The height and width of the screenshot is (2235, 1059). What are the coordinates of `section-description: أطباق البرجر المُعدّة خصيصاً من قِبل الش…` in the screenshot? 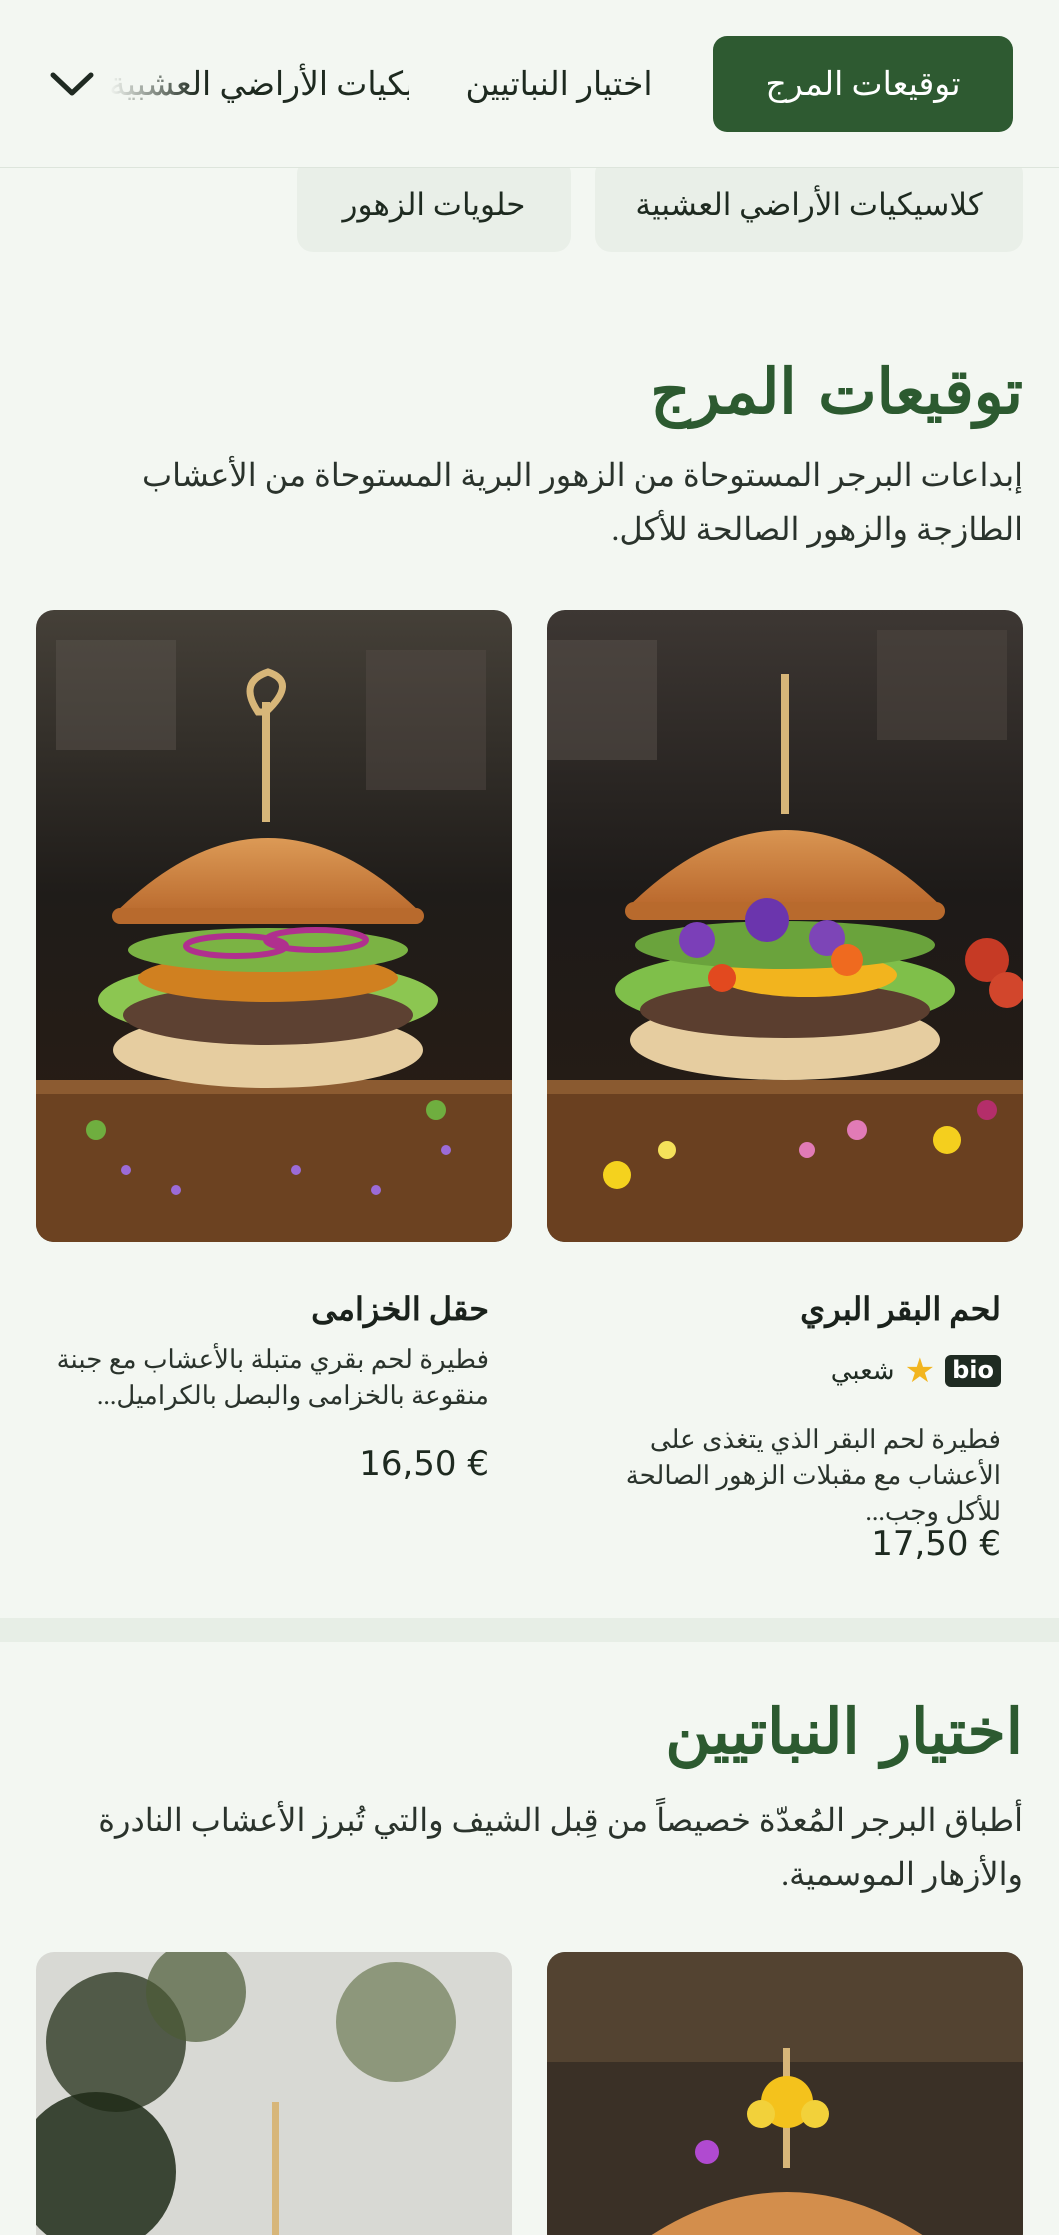 It's located at (560, 1847).